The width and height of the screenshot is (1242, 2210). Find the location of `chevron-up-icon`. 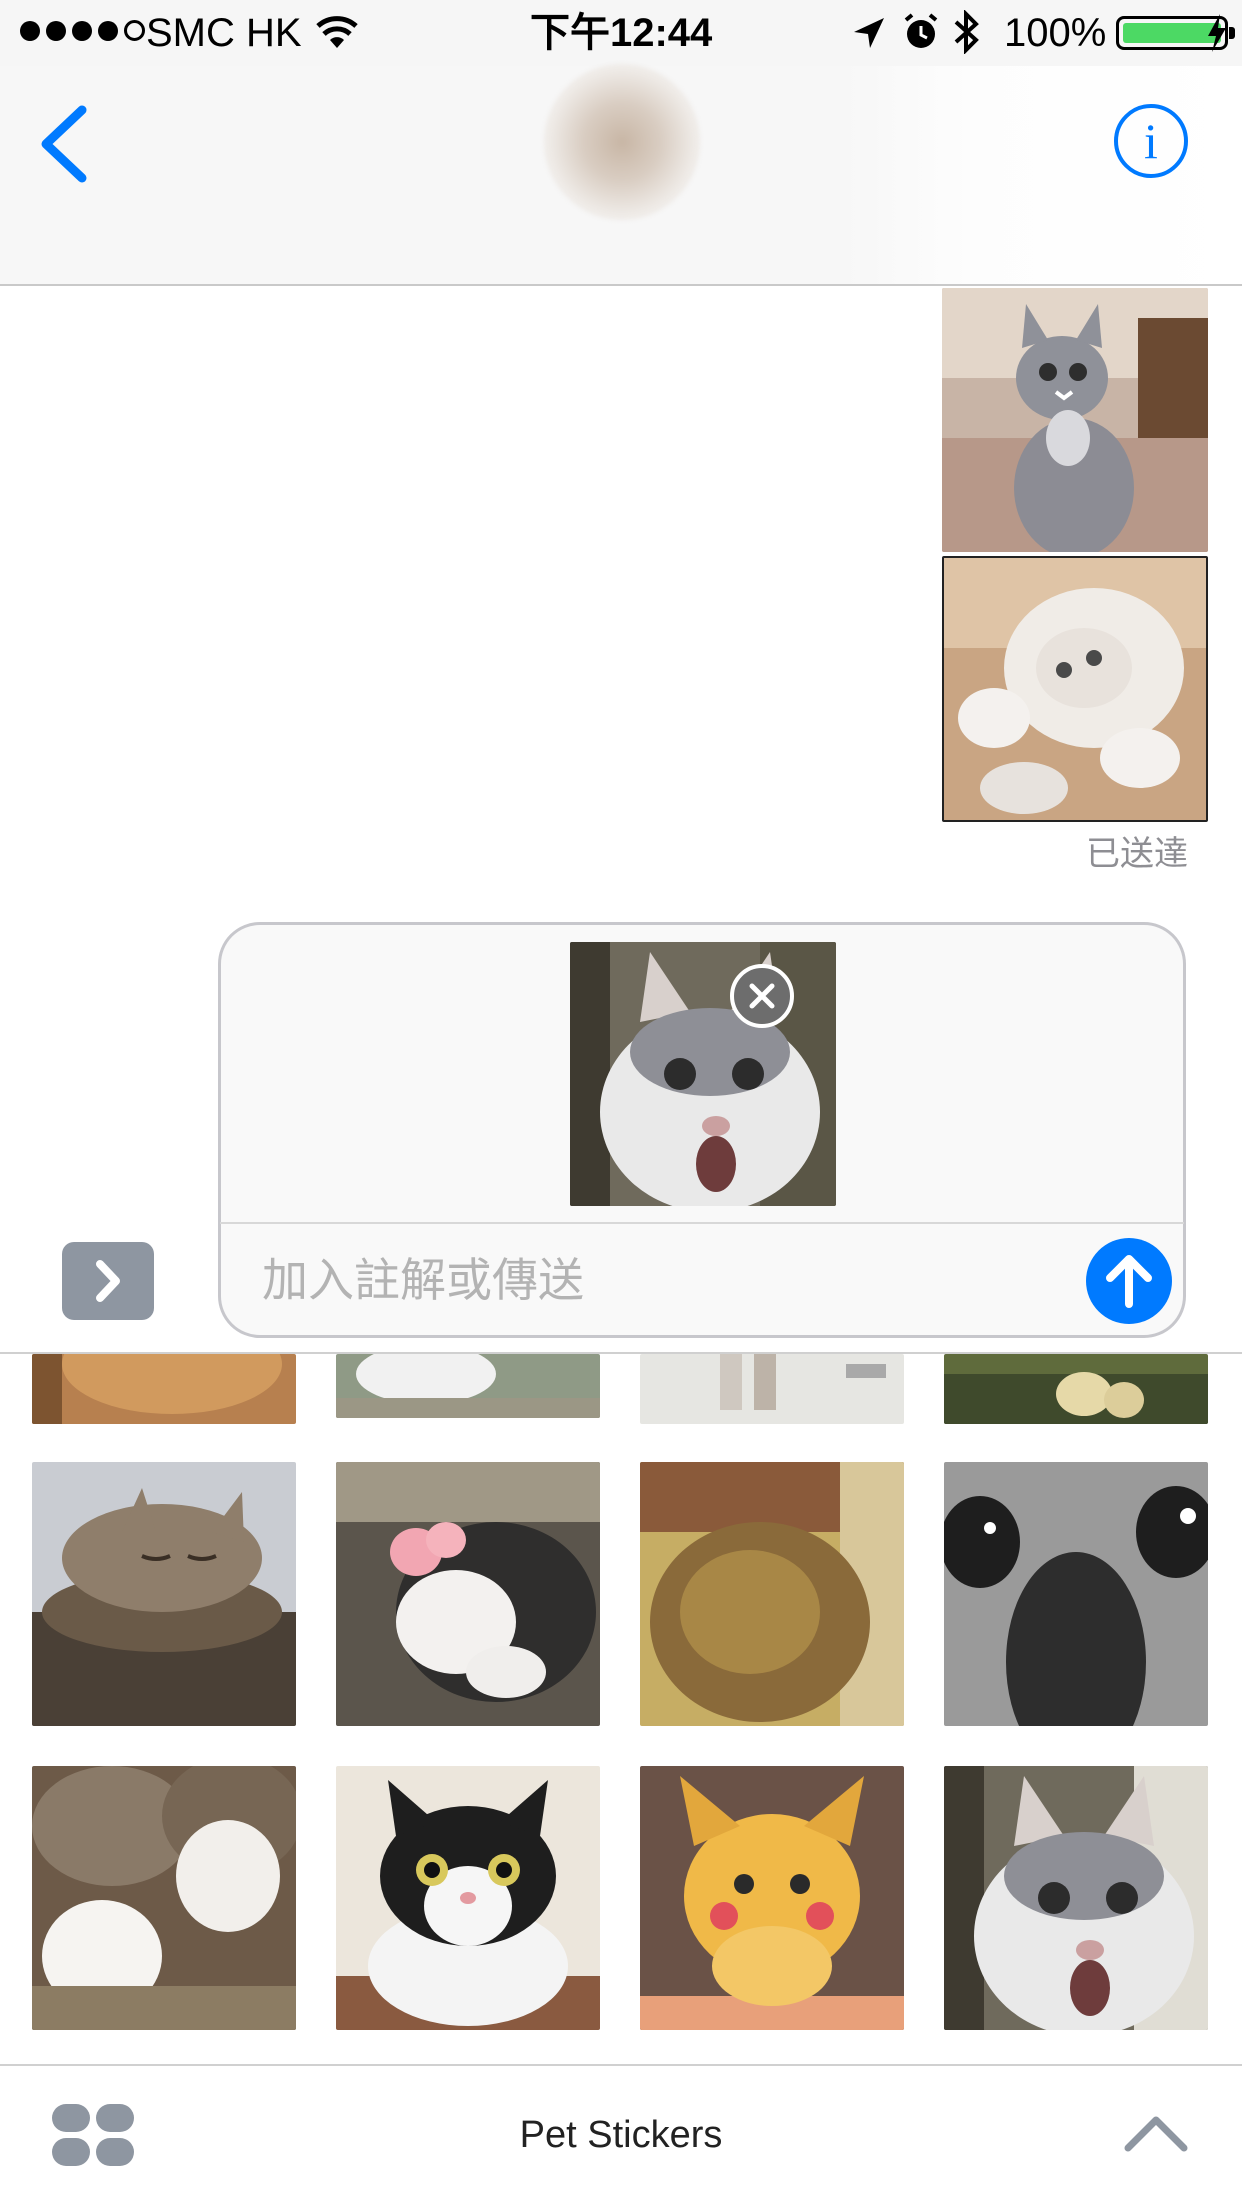

chevron-up-icon is located at coordinates (1156, 2134).